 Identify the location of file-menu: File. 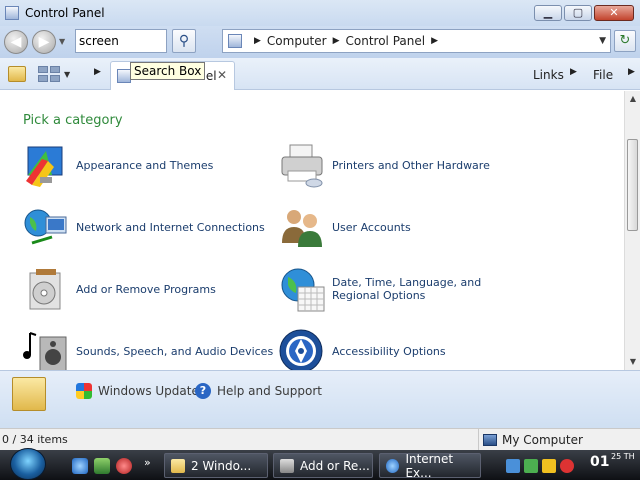
(603, 75).